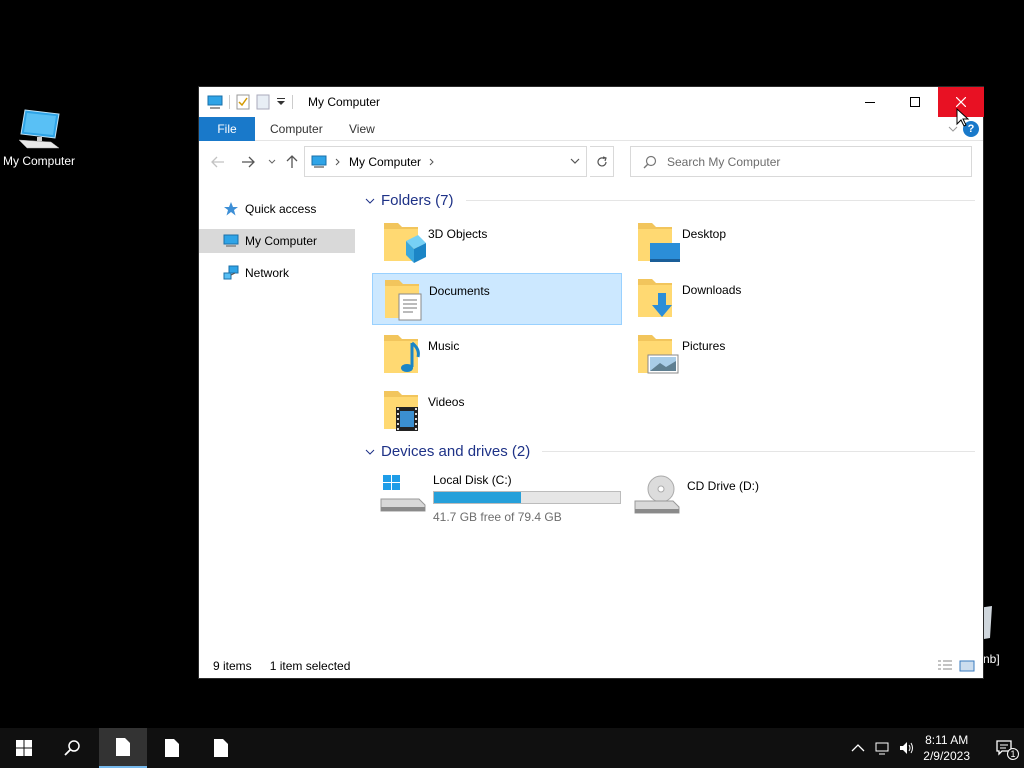  What do you see at coordinates (385, 162) in the screenshot?
I see `breadcrumb-my-computer: My Computer` at bounding box center [385, 162].